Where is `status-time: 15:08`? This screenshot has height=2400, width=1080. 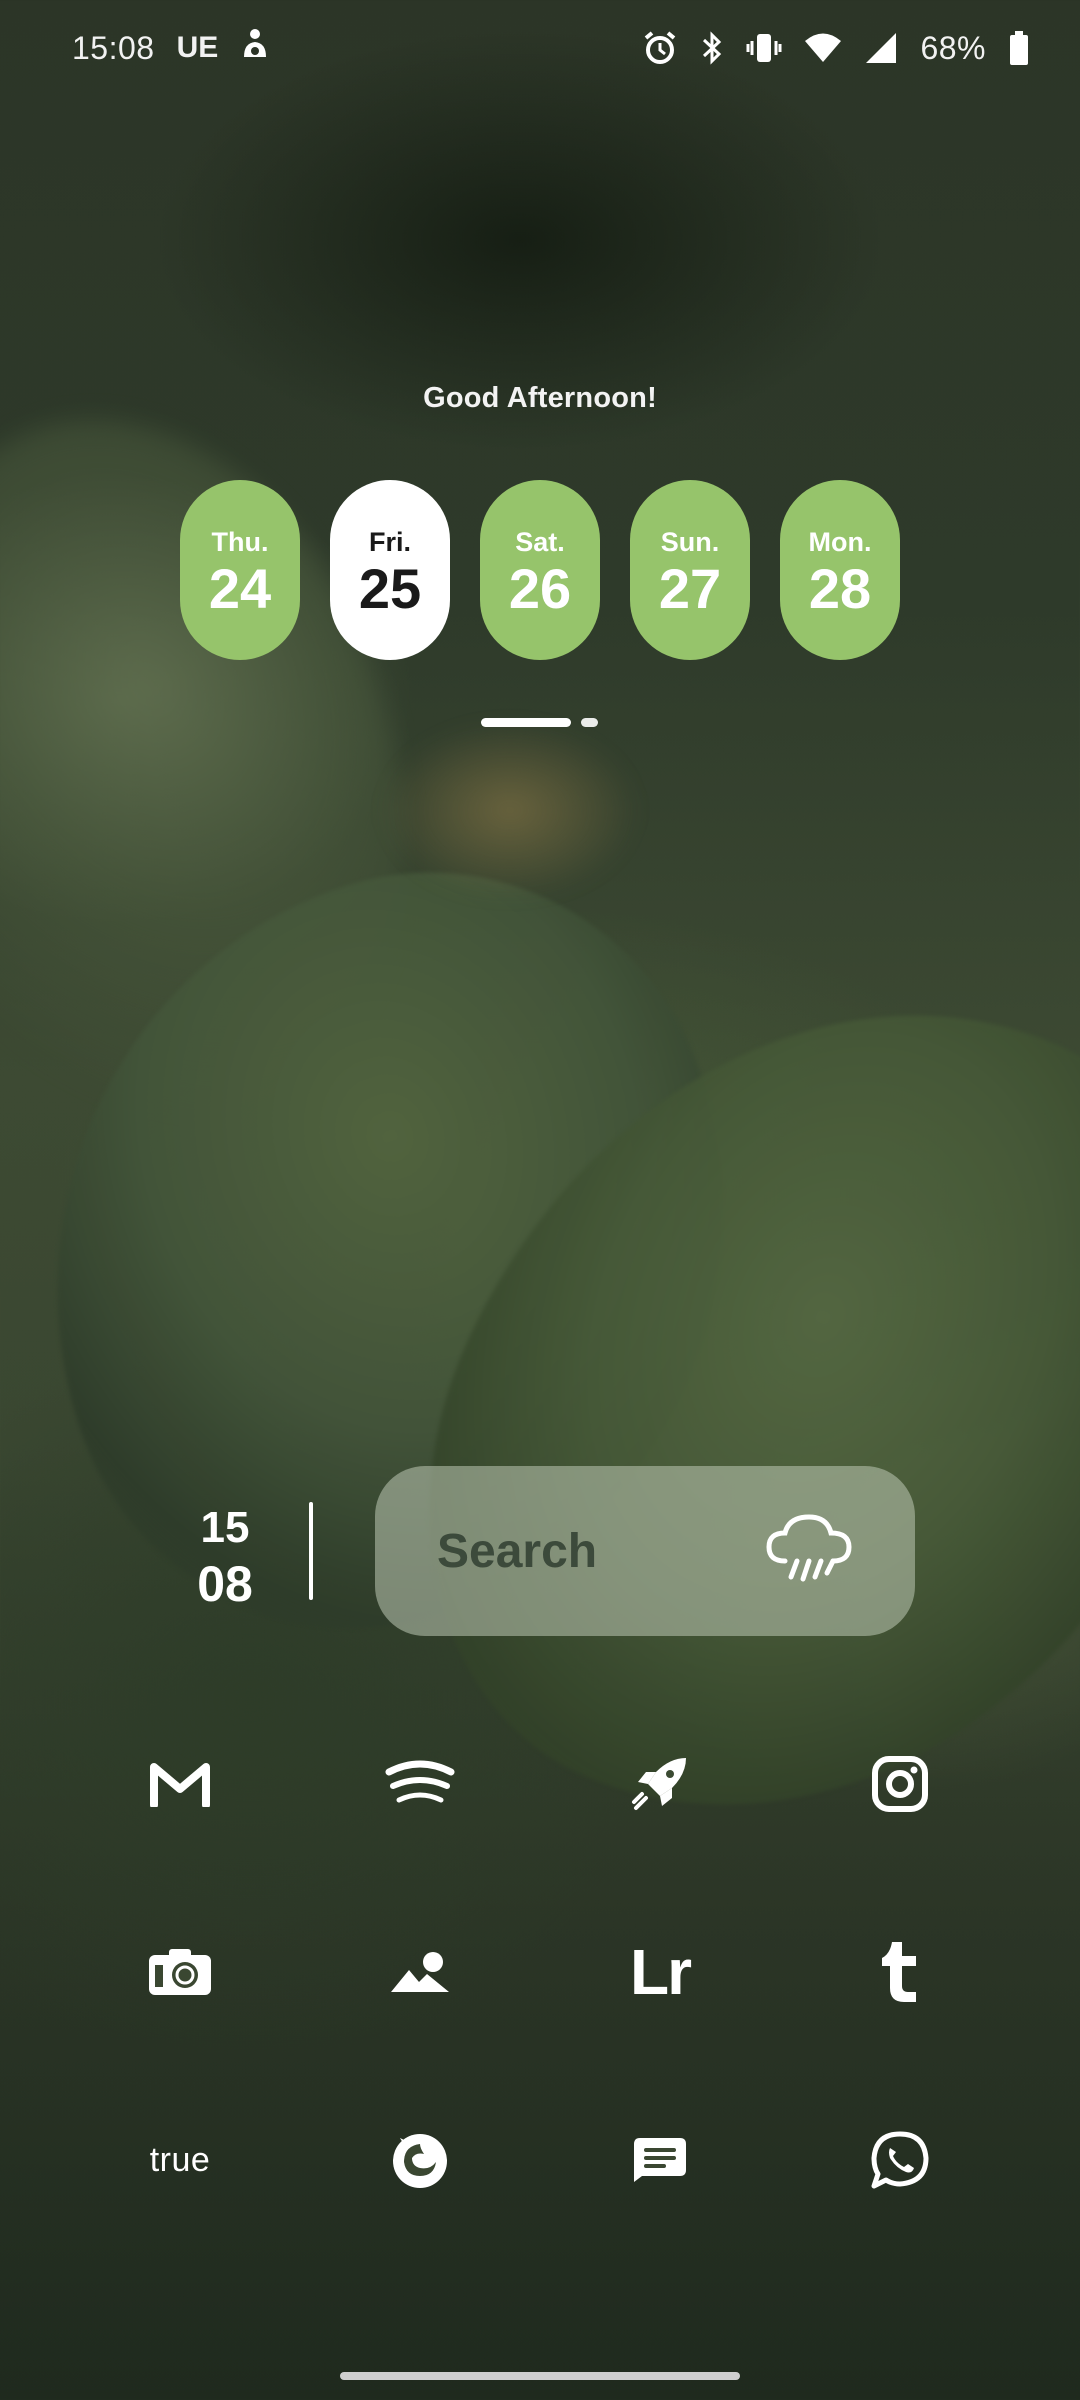 status-time: 15:08 is located at coordinates (113, 47).